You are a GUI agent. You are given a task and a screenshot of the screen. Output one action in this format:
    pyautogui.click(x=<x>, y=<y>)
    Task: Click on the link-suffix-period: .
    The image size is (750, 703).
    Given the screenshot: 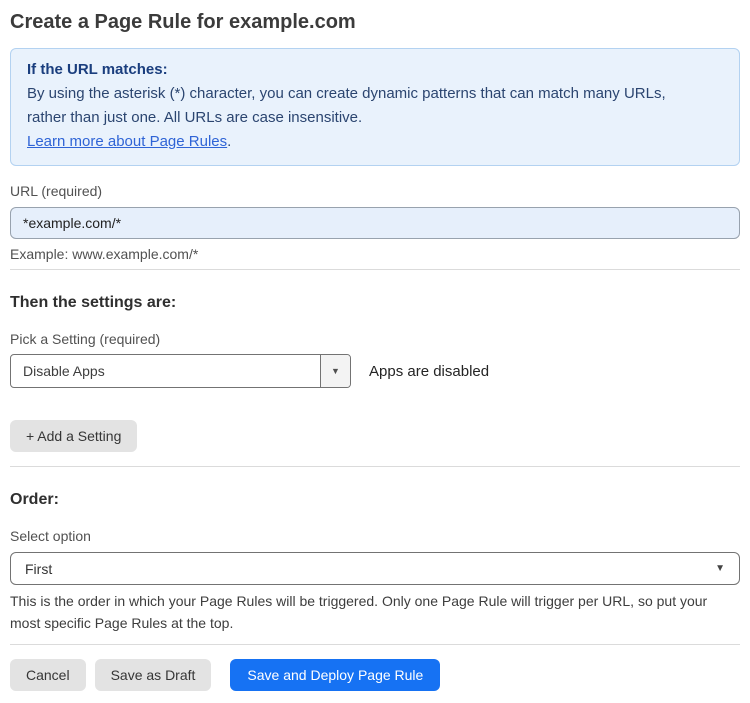 What is the action you would take?
    pyautogui.click(x=229, y=141)
    